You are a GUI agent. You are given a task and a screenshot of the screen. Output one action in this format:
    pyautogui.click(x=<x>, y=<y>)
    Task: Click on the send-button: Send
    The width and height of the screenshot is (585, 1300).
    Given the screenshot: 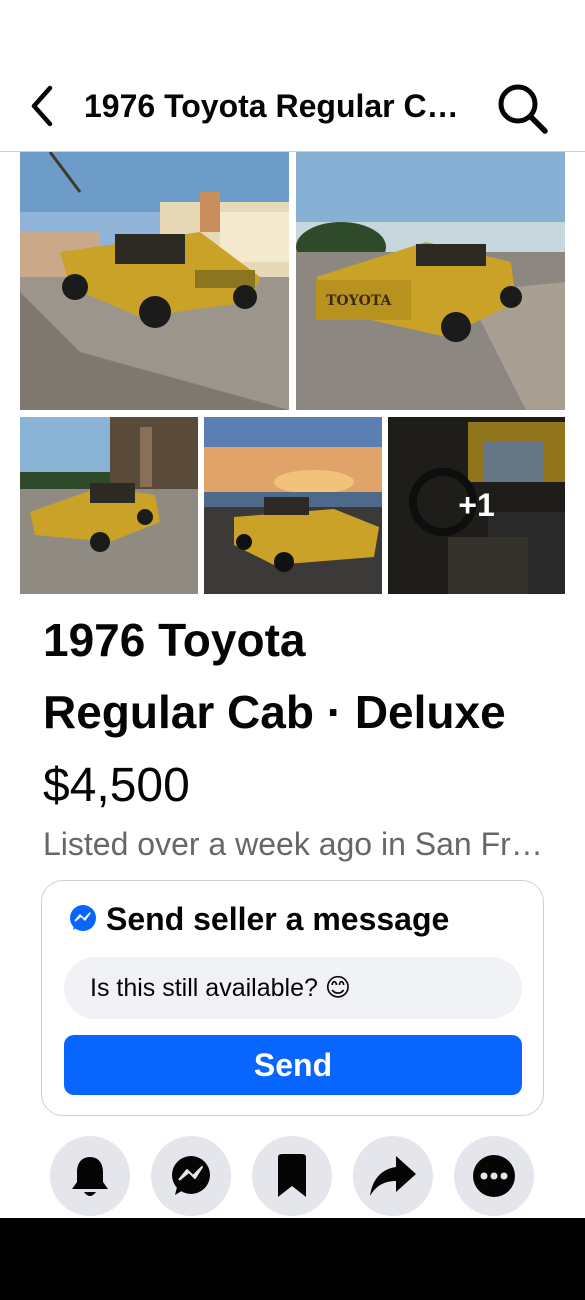 What is the action you would take?
    pyautogui.click(x=293, y=1065)
    